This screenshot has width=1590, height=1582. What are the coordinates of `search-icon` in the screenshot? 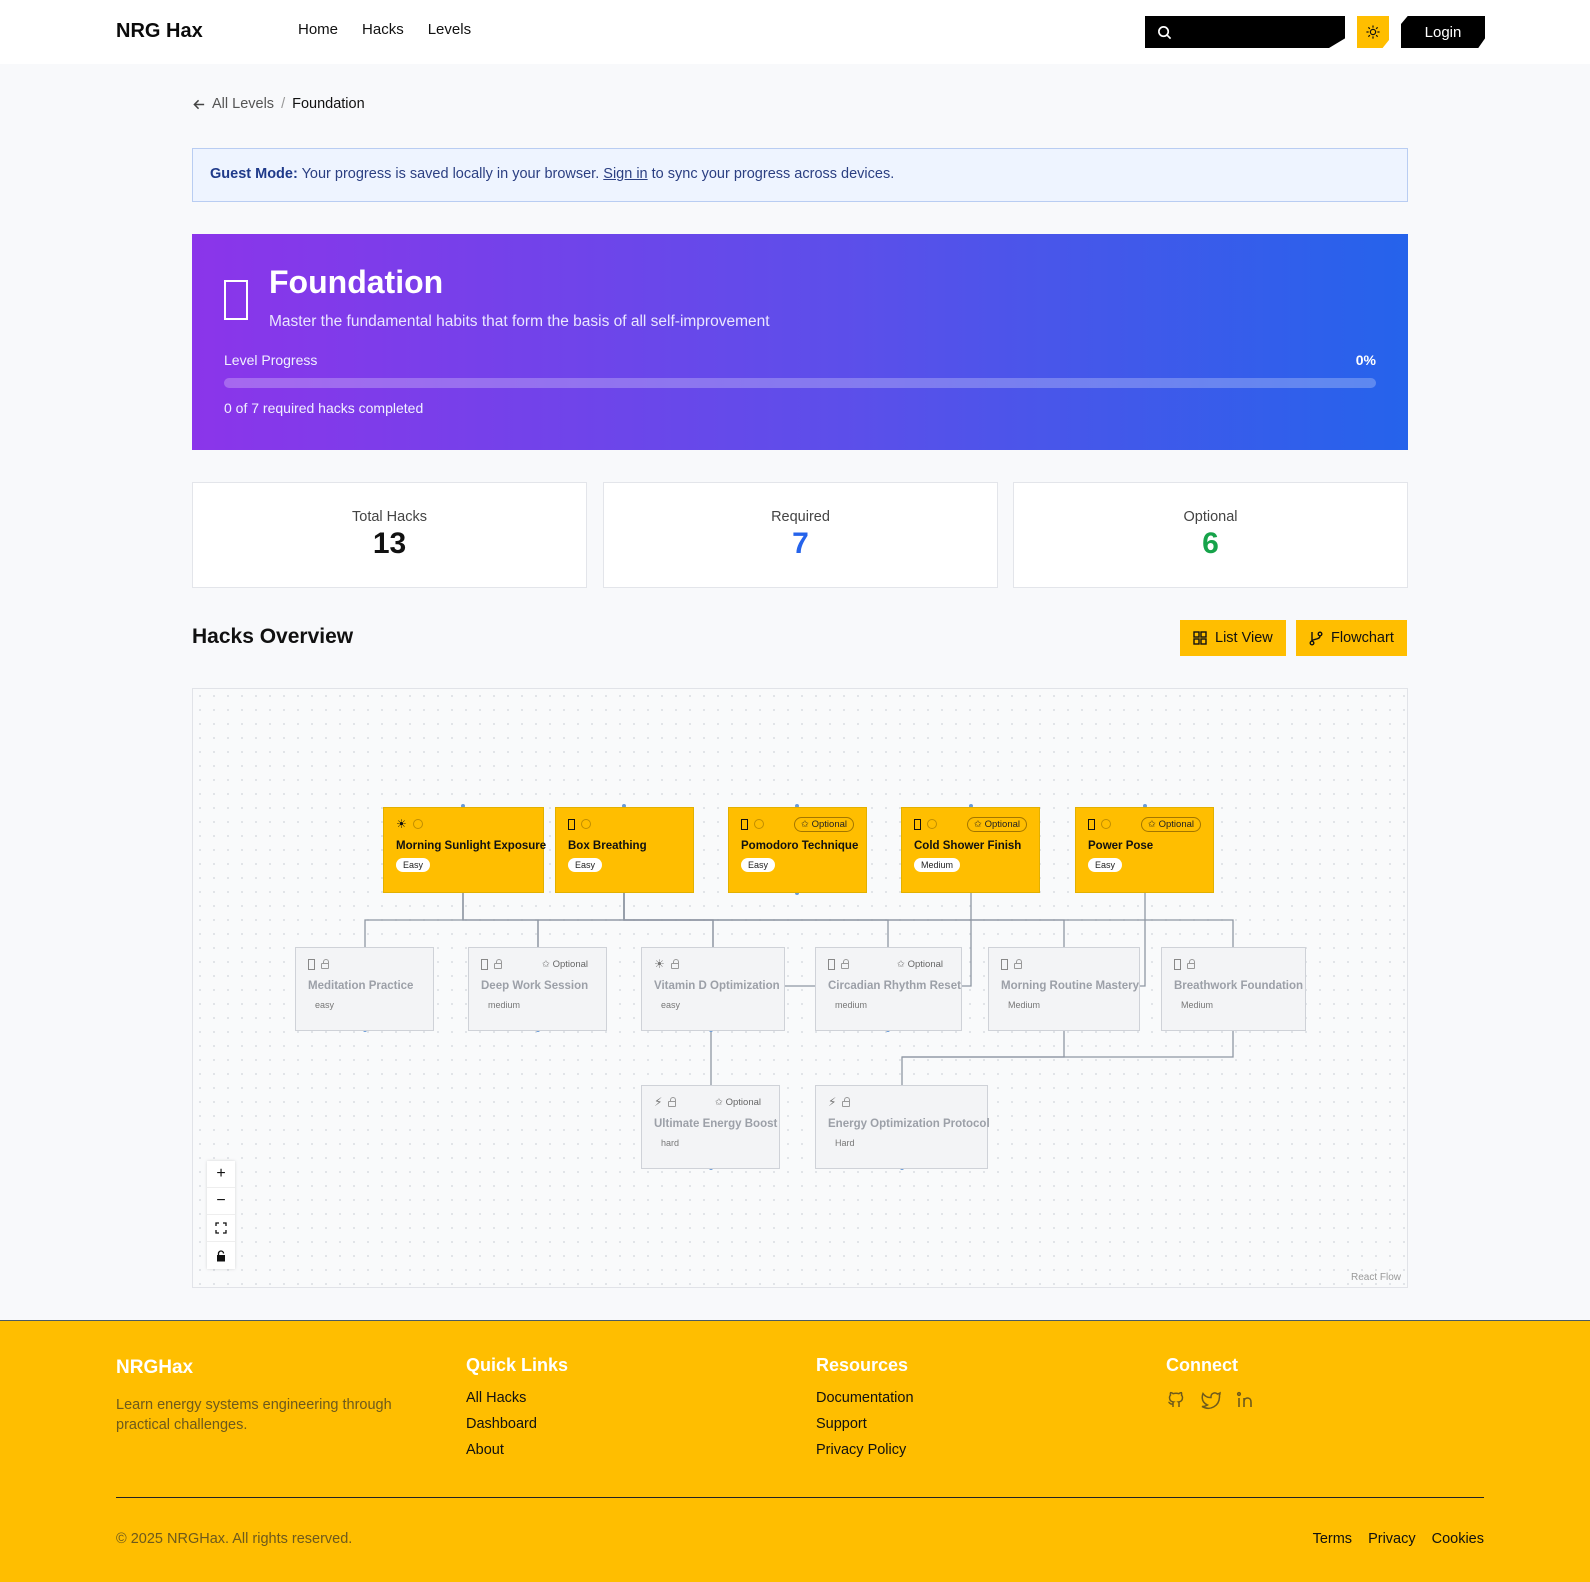 It's located at (1165, 33).